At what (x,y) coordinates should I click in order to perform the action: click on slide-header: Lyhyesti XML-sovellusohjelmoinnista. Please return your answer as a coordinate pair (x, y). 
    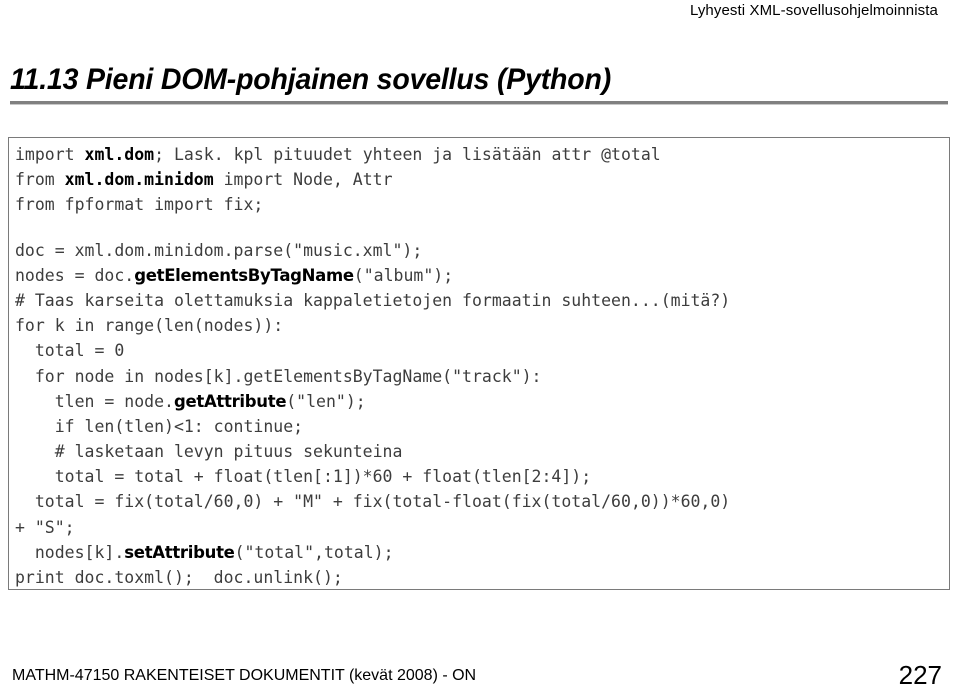
    Looking at the image, I should click on (813, 10).